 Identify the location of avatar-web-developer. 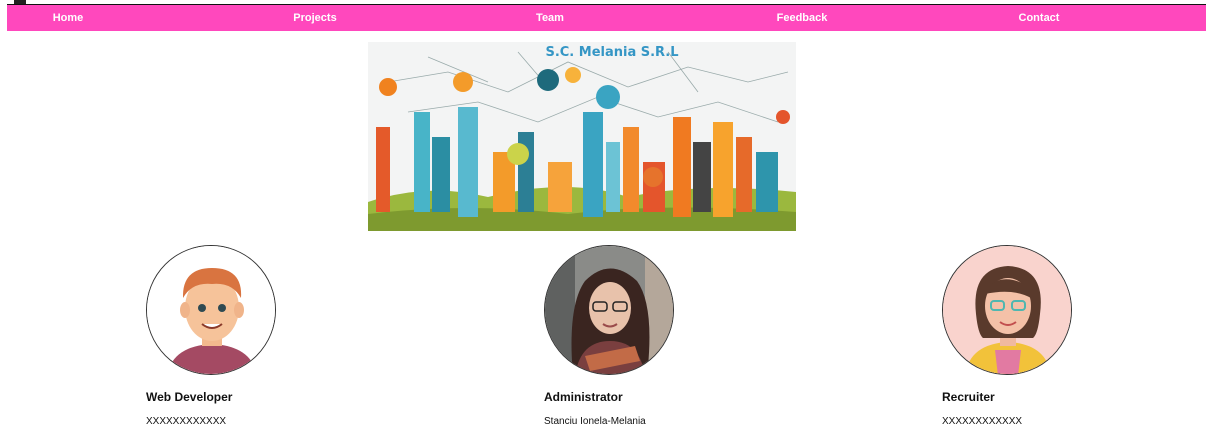
(211, 310).